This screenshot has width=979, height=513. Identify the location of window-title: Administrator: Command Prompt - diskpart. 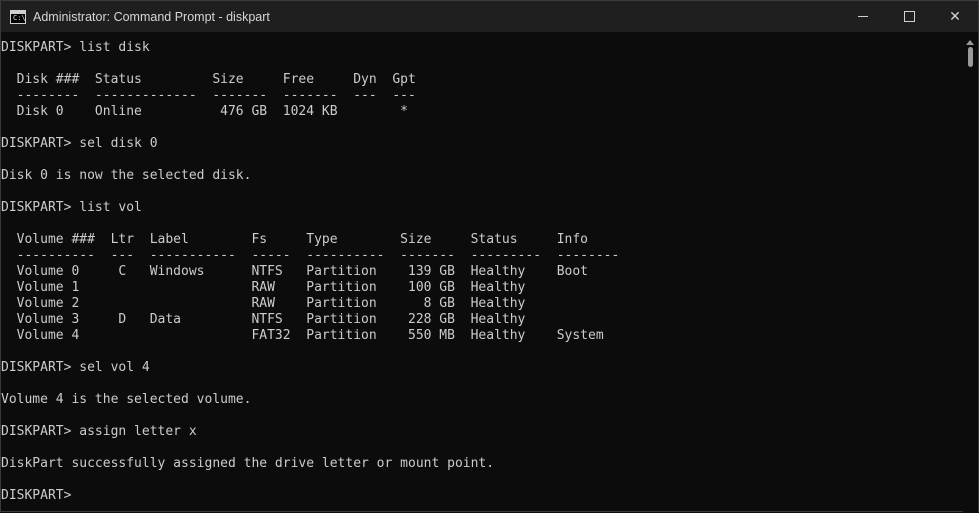
(151, 16).